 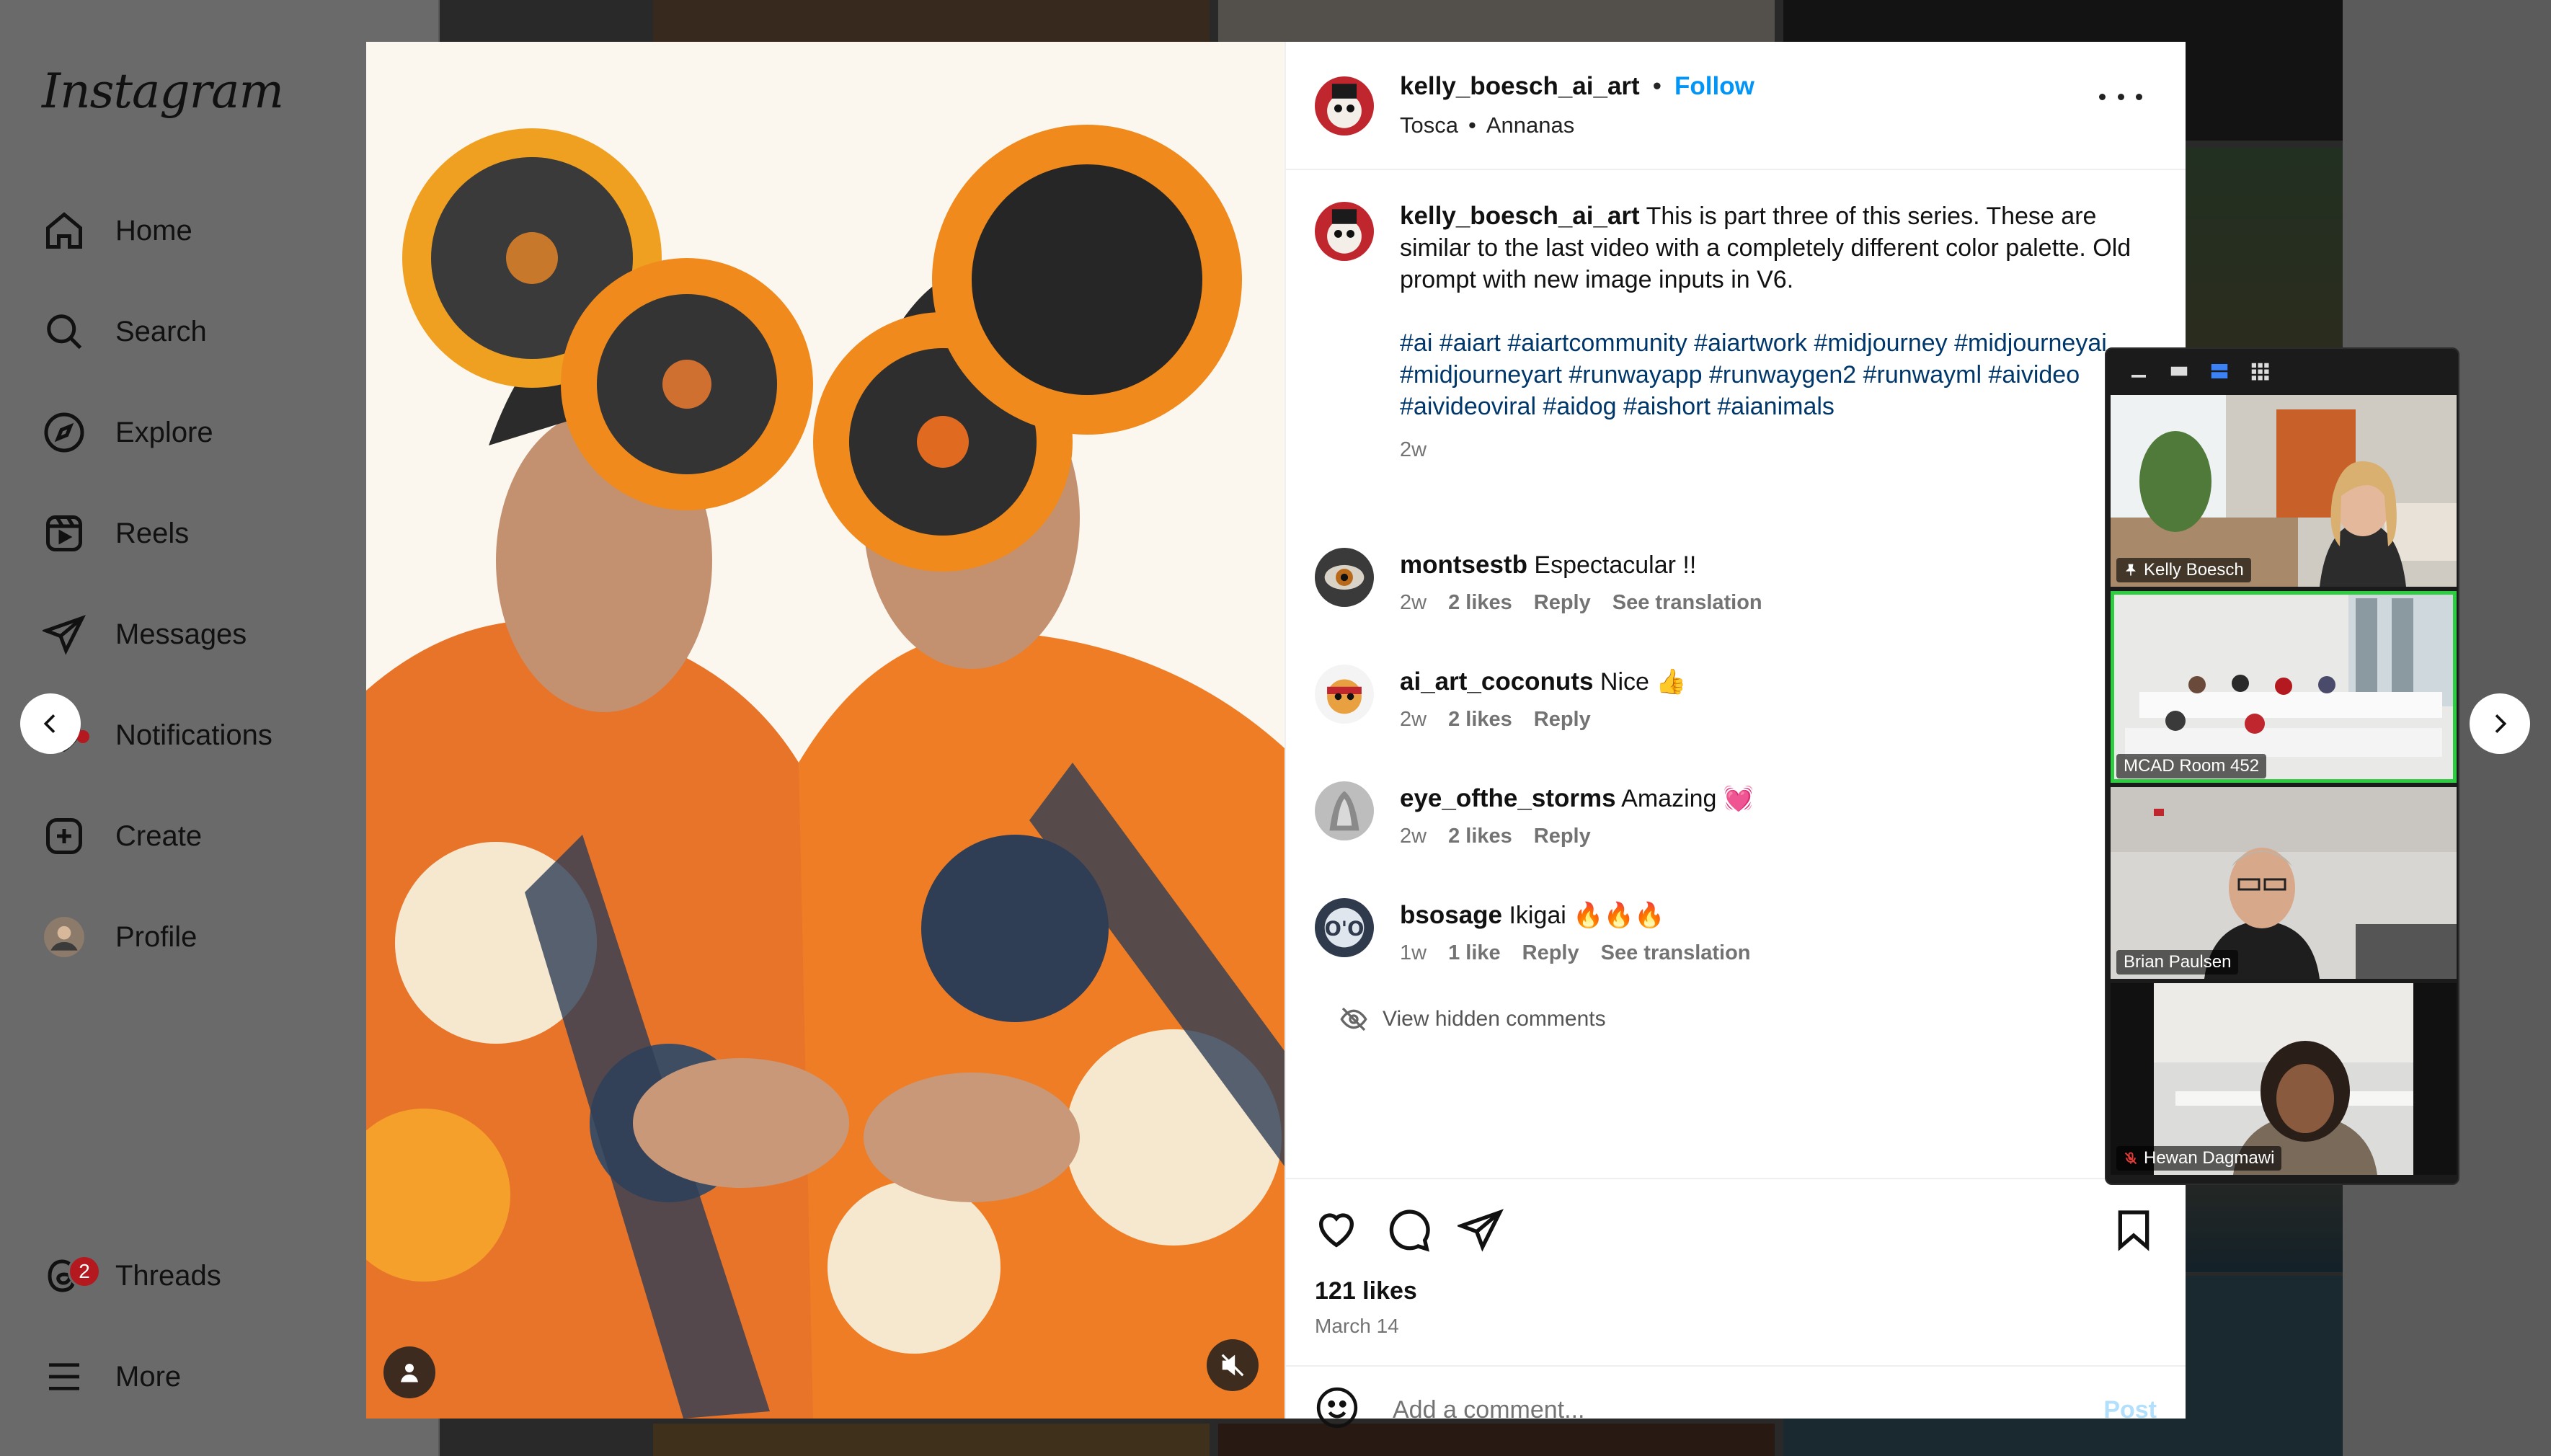 What do you see at coordinates (1643, 682) in the screenshot?
I see `comment-text: Nice 👍` at bounding box center [1643, 682].